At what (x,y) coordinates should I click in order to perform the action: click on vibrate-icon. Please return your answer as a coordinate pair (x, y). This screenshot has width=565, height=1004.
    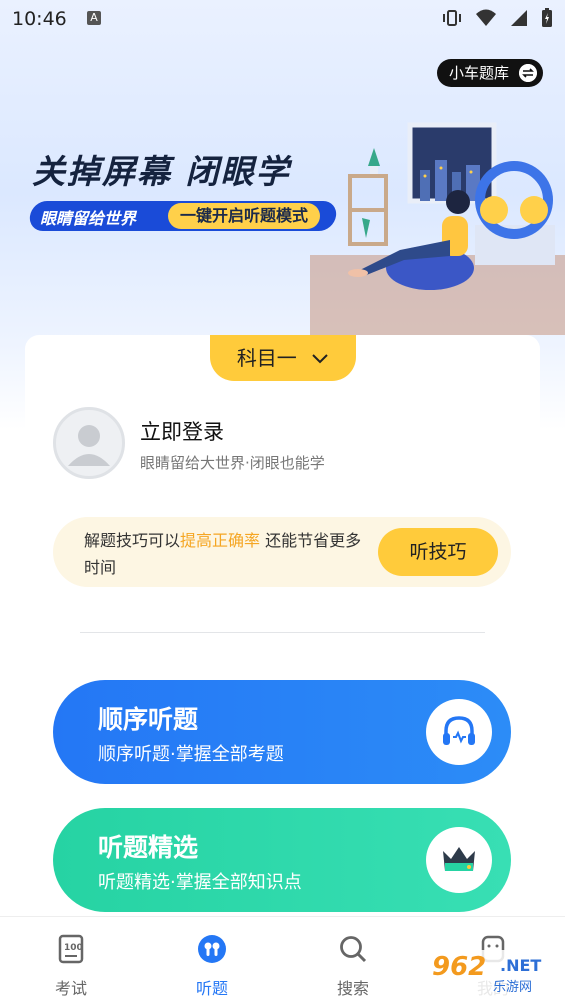
    Looking at the image, I should click on (452, 18).